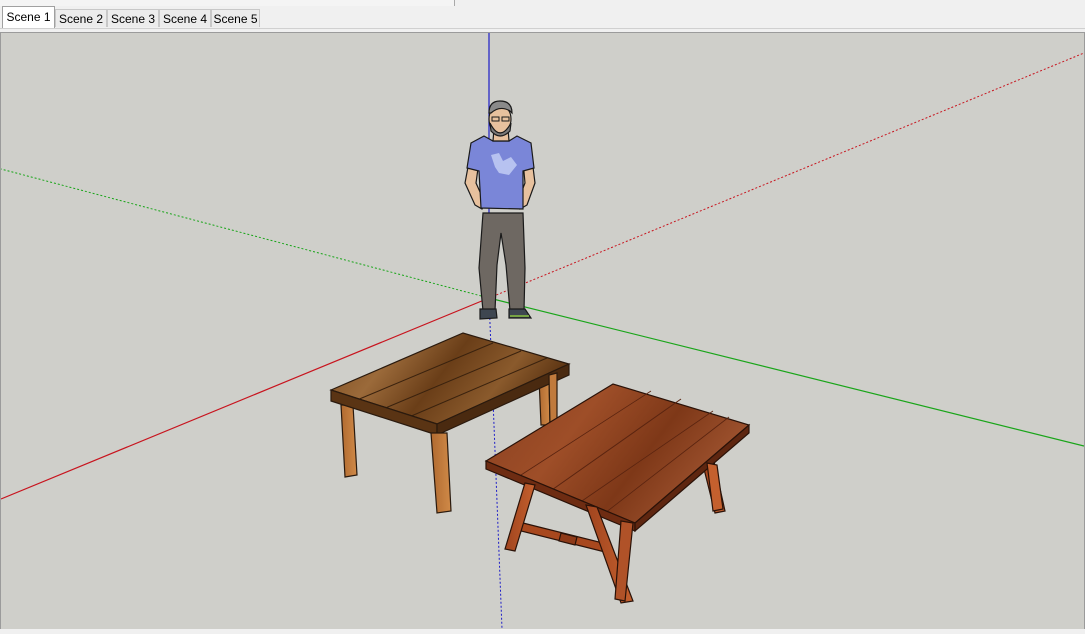 This screenshot has width=1085, height=634. What do you see at coordinates (185, 18) in the screenshot?
I see `tab-scene-4: Scene 4` at bounding box center [185, 18].